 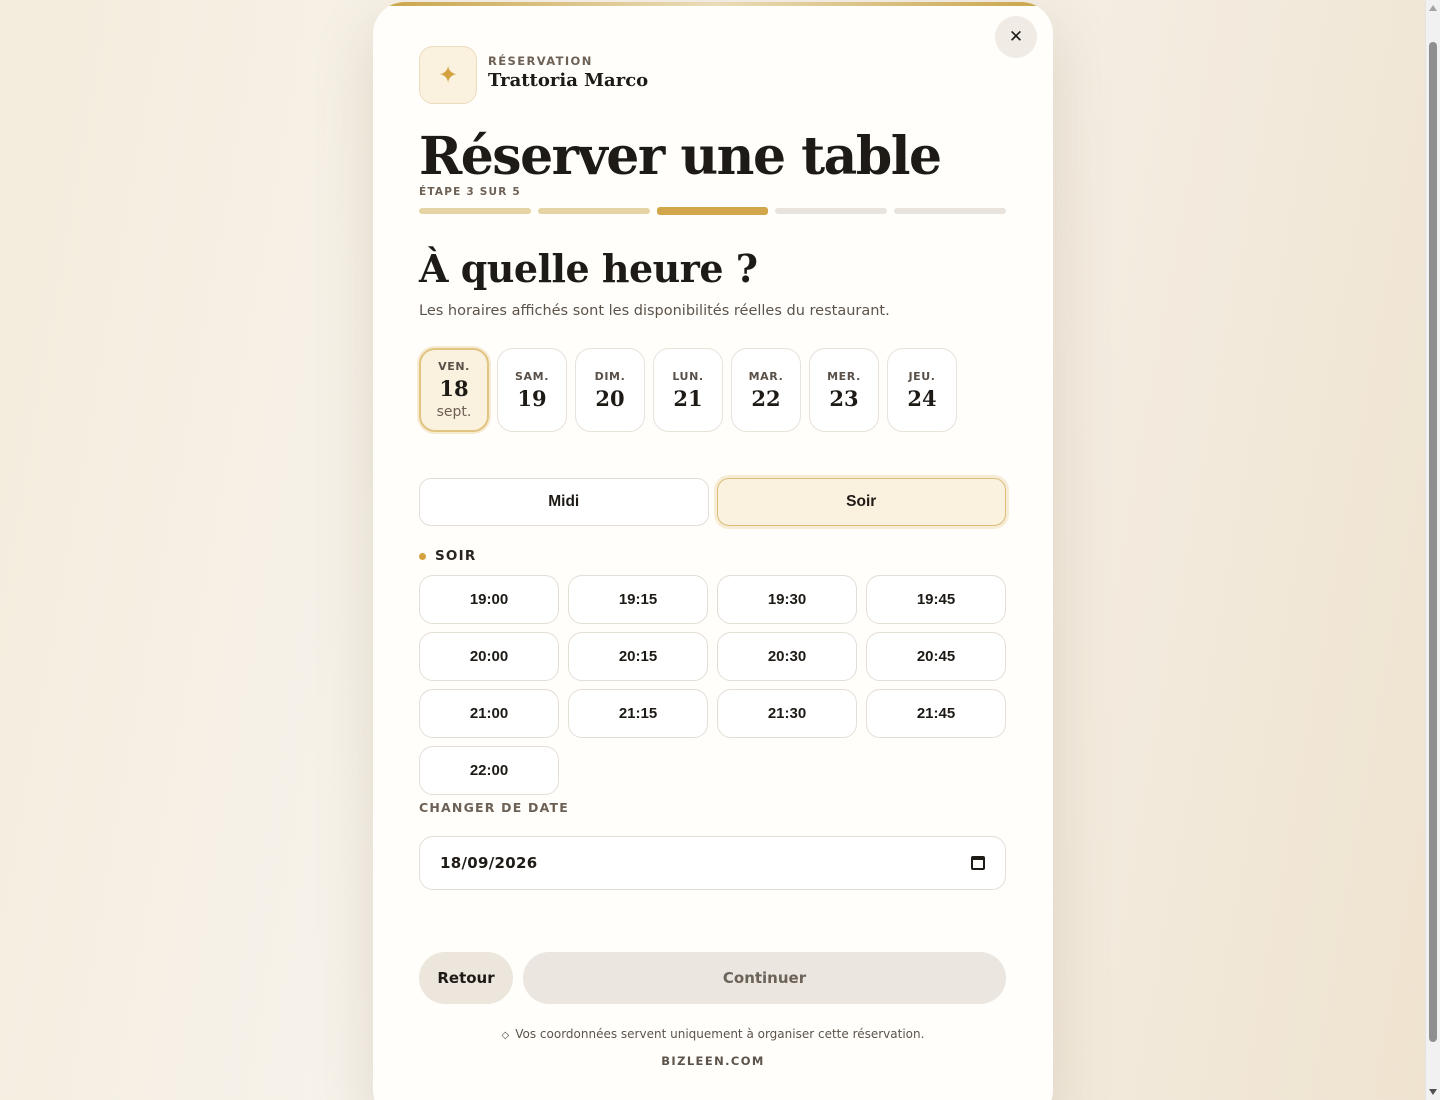 I want to click on day-number: 21, so click(x=688, y=398).